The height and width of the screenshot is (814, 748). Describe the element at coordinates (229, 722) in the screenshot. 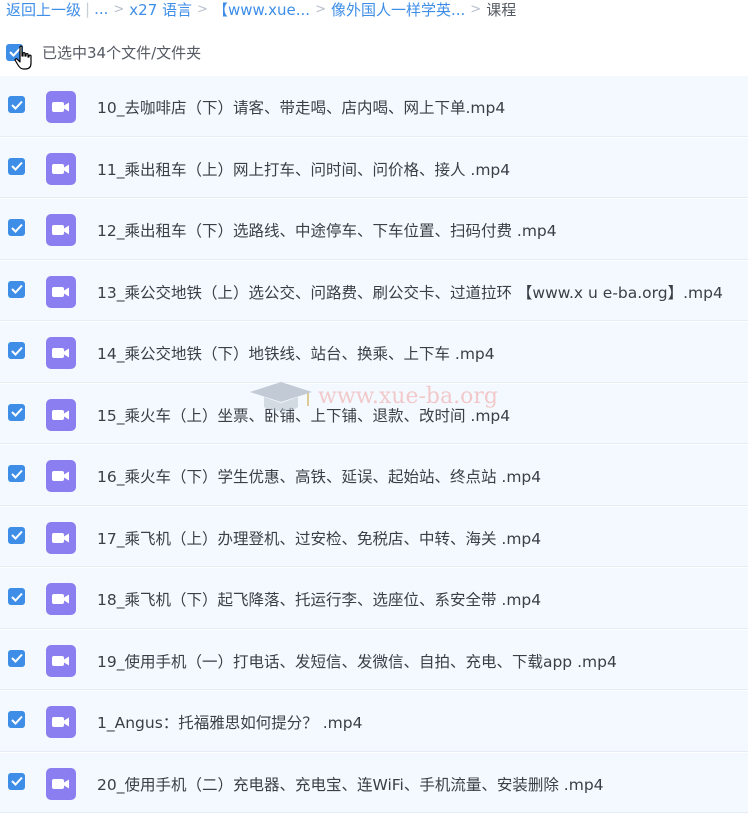

I see `file-name: 1_Angus：托福雅思如何提分？ .mp4` at that location.